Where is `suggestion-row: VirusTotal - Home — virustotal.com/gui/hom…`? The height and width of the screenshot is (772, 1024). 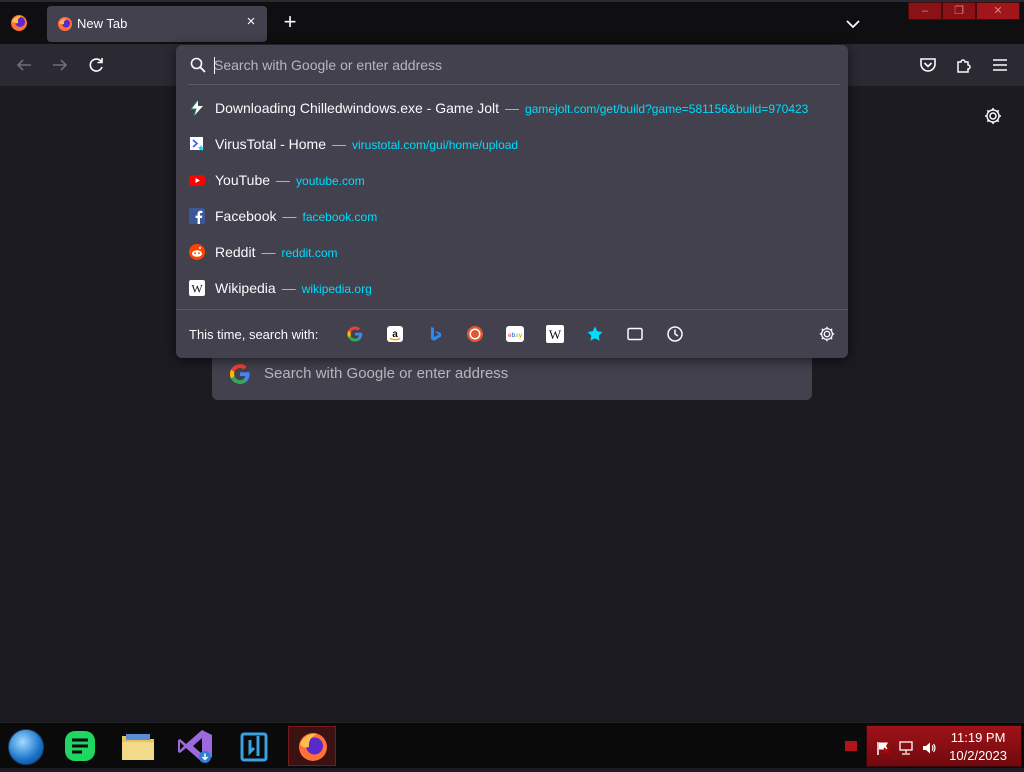 suggestion-row: VirusTotal - Home — virustotal.com/gui/hom… is located at coordinates (512, 144).